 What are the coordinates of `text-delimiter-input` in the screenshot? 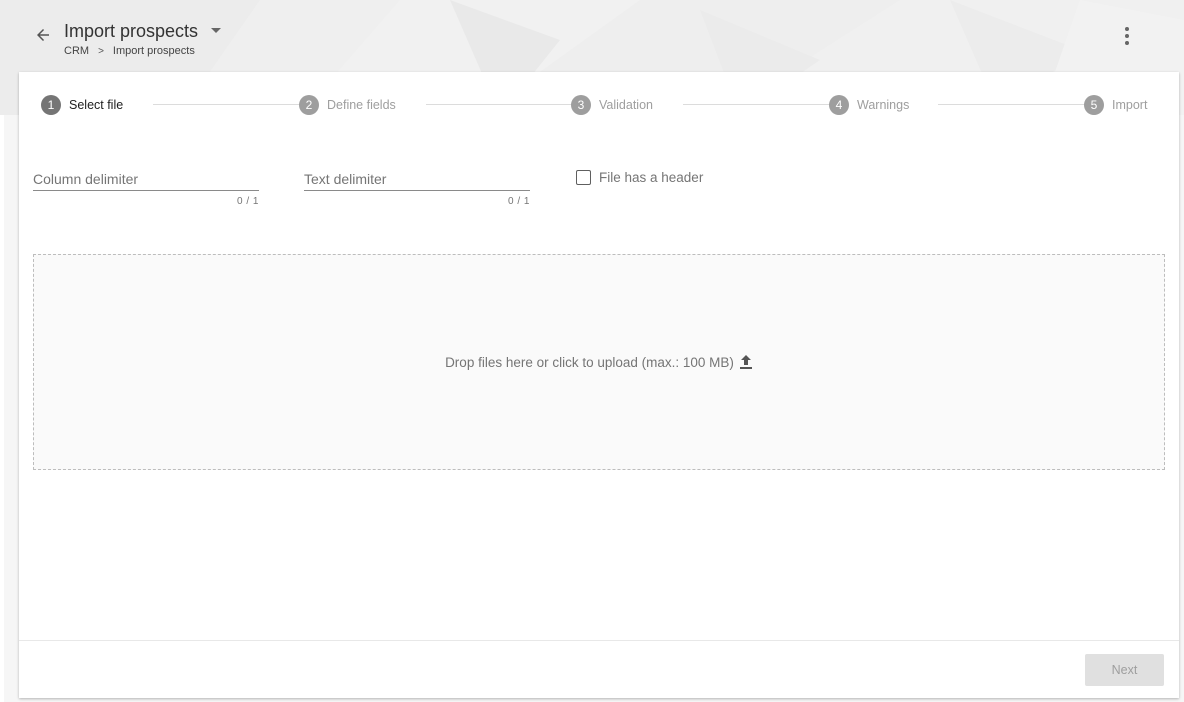 It's located at (417, 179).